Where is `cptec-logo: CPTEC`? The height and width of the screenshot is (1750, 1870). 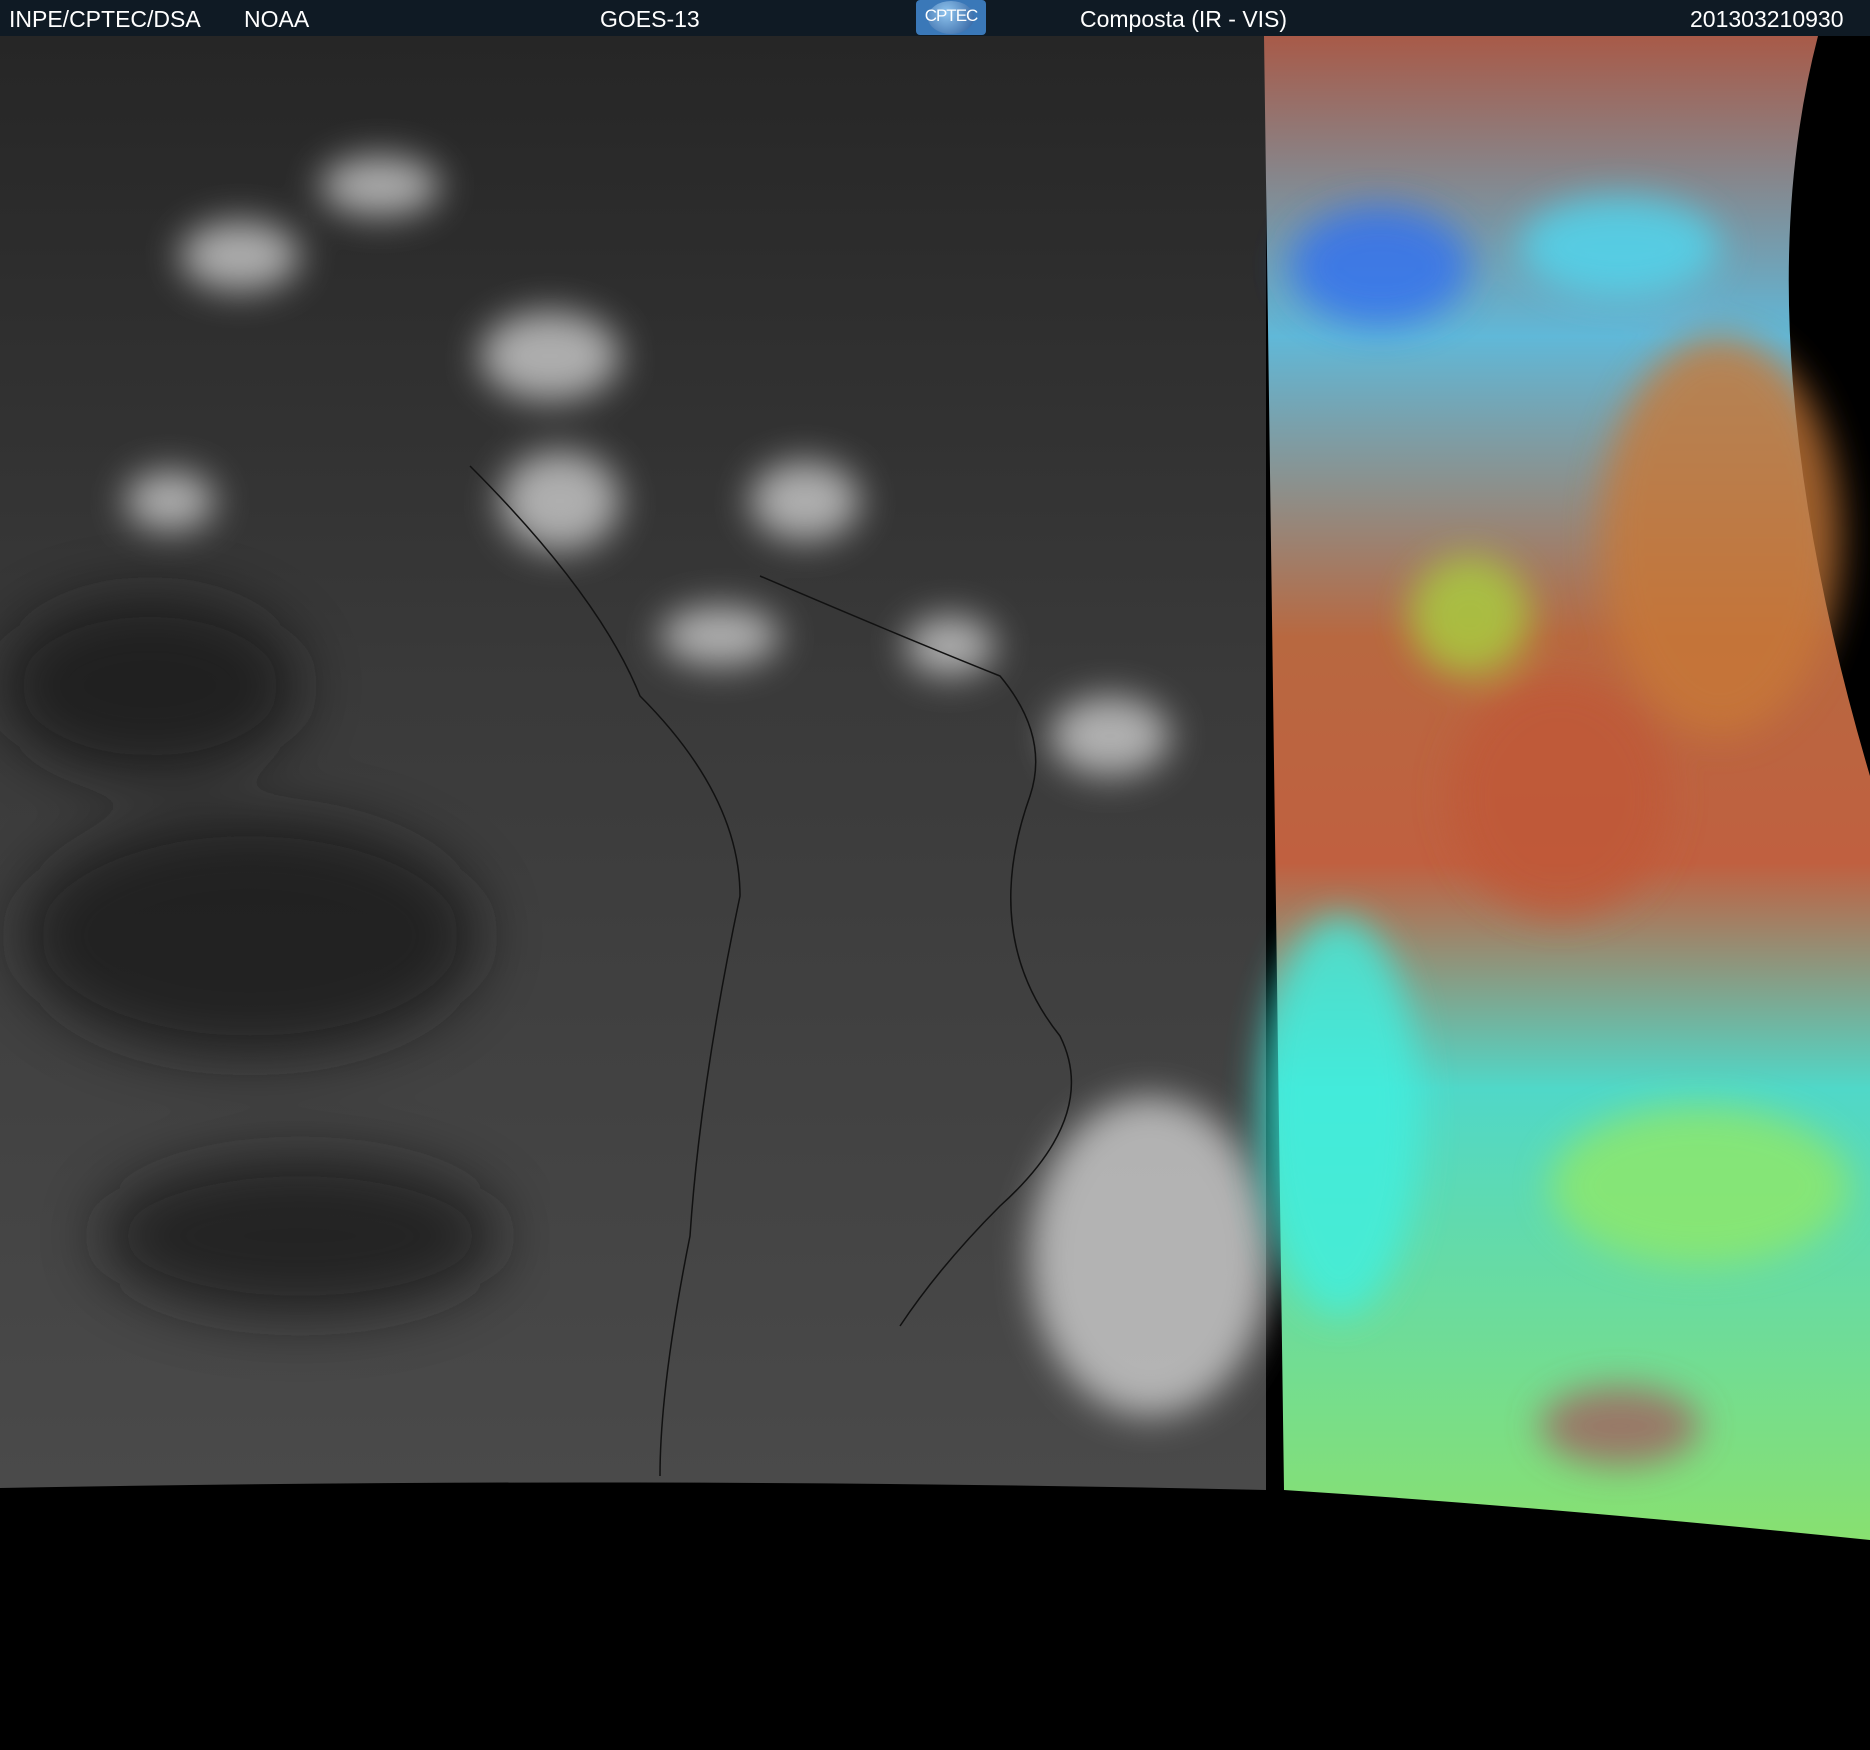
cptec-logo: CPTEC is located at coordinates (951, 17).